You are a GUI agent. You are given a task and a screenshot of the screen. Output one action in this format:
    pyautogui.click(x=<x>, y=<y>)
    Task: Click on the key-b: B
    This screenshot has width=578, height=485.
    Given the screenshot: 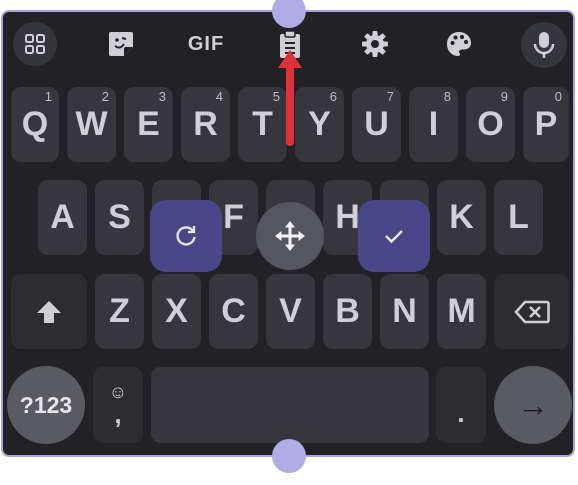 What is the action you would take?
    pyautogui.click(x=347, y=311)
    